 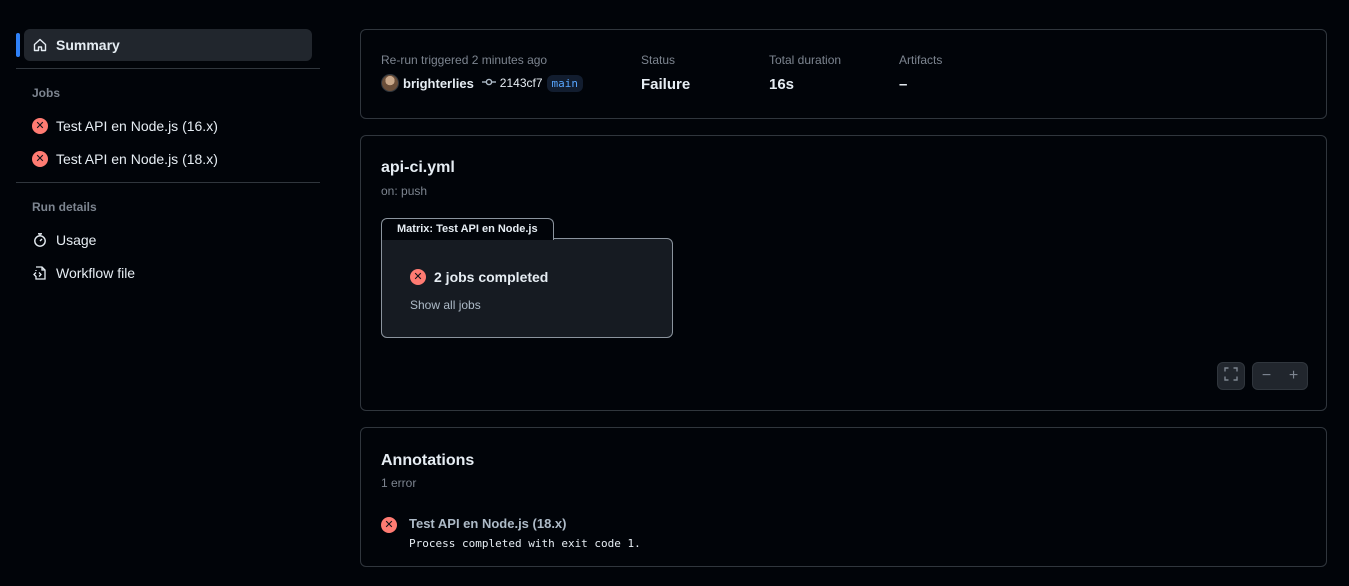 I want to click on git-commit-icon, so click(x=488, y=83).